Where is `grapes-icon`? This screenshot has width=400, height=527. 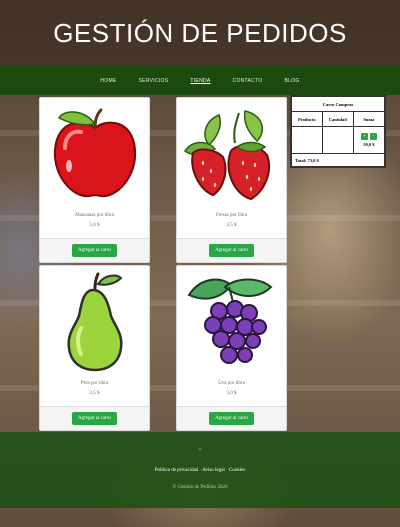 grapes-icon is located at coordinates (231, 322).